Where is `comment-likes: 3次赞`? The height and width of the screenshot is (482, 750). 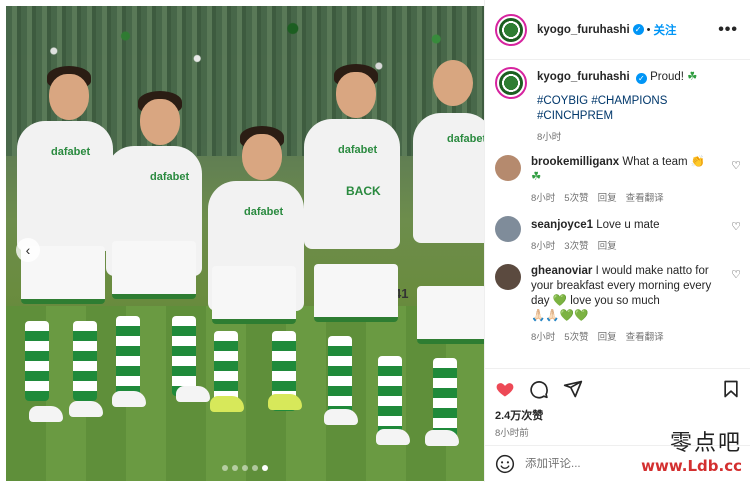
comment-likes: 3次赞 is located at coordinates (576, 245).